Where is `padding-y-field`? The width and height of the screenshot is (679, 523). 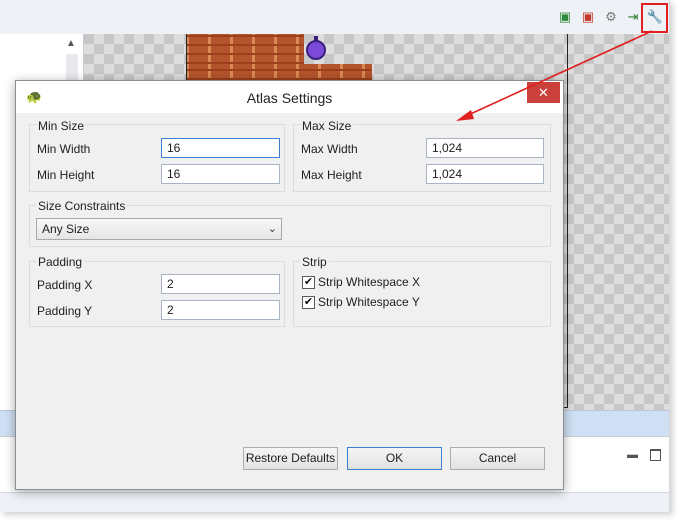
padding-y-field is located at coordinates (220, 310).